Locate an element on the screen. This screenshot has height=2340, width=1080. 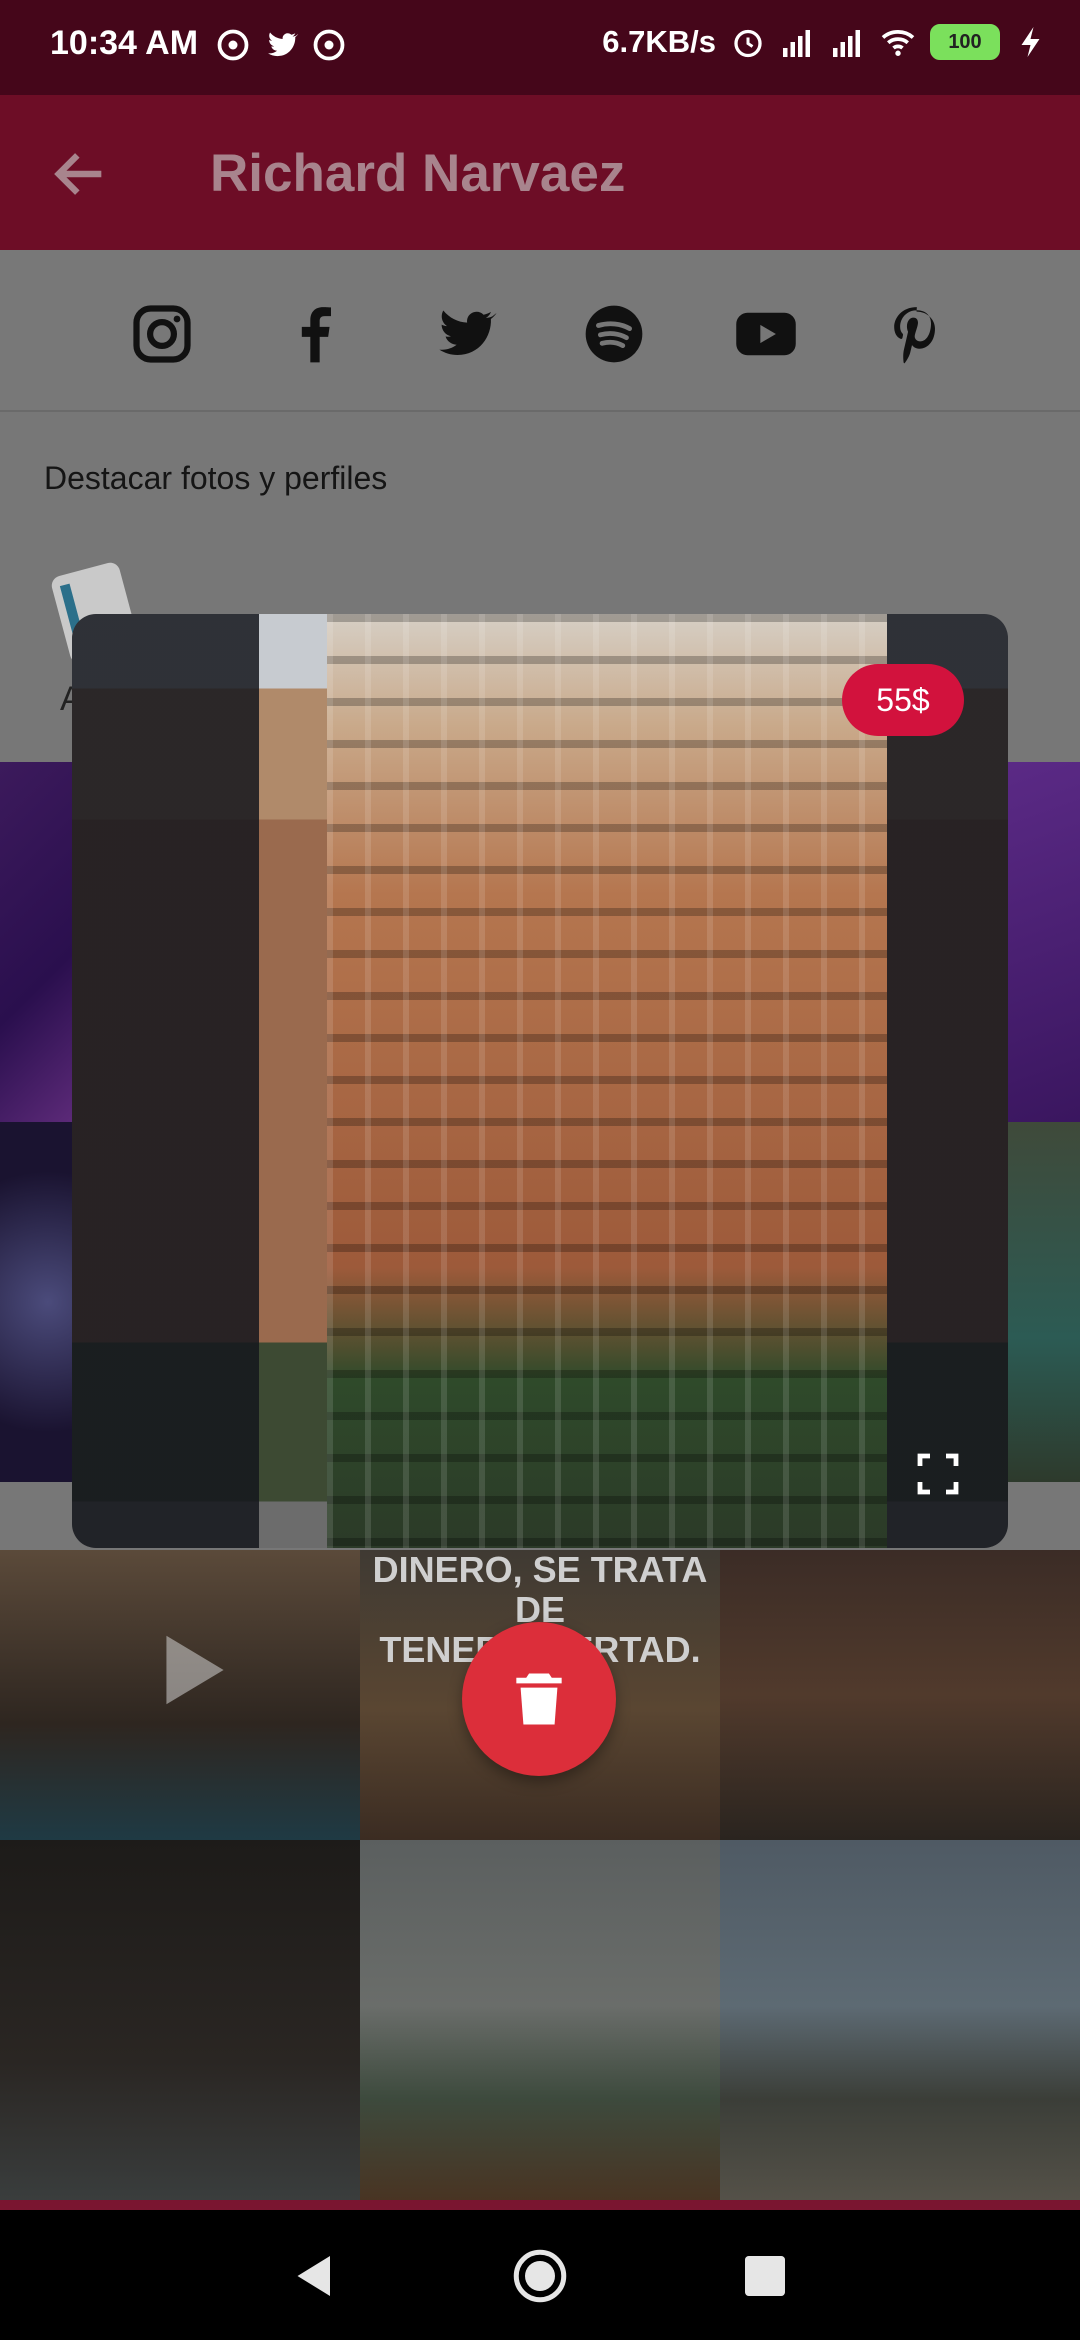
facebook-icon is located at coordinates (314, 334).